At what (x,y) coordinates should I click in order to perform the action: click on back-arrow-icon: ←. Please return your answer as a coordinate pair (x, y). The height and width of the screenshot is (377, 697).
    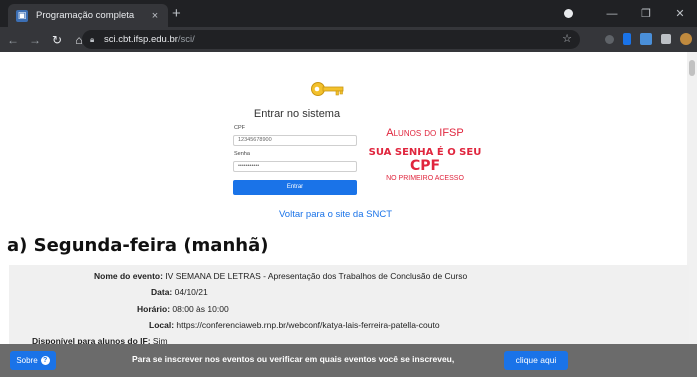
    Looking at the image, I should click on (13, 40).